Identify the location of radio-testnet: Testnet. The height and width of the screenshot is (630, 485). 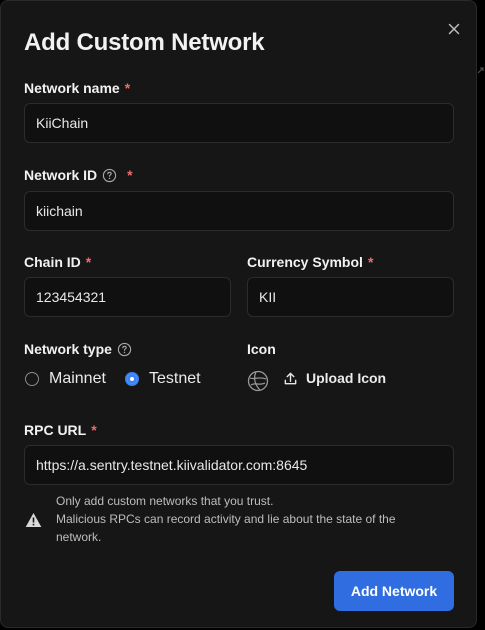
(163, 379).